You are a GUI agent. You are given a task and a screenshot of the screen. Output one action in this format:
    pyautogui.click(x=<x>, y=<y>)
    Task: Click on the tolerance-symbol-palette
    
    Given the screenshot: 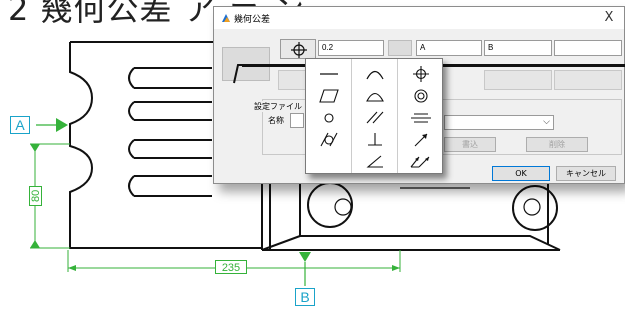 What is the action you would take?
    pyautogui.click(x=374, y=116)
    